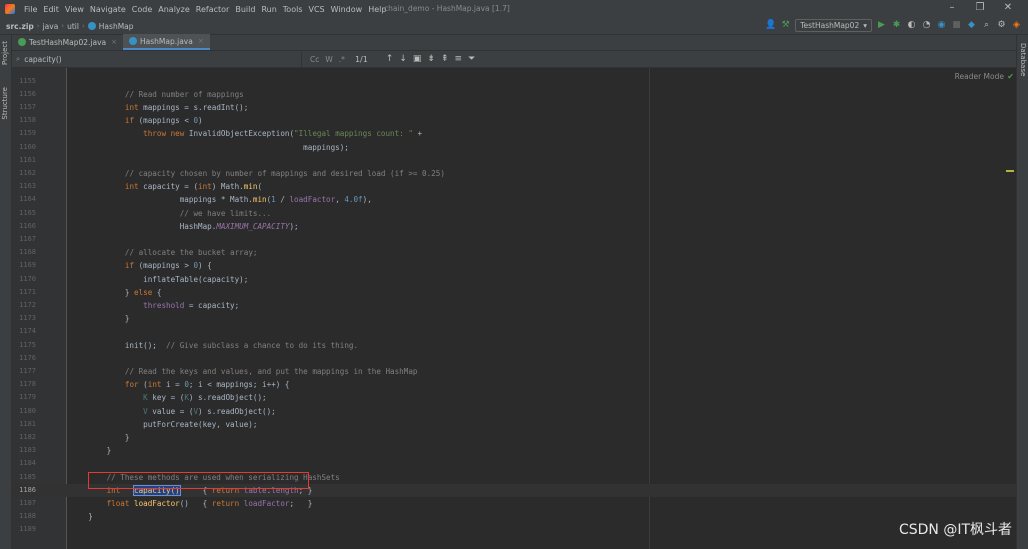 This screenshot has height=549, width=1028. Describe the element at coordinates (154, 305) in the screenshot. I see `code-text: threshold = capacity;` at that location.